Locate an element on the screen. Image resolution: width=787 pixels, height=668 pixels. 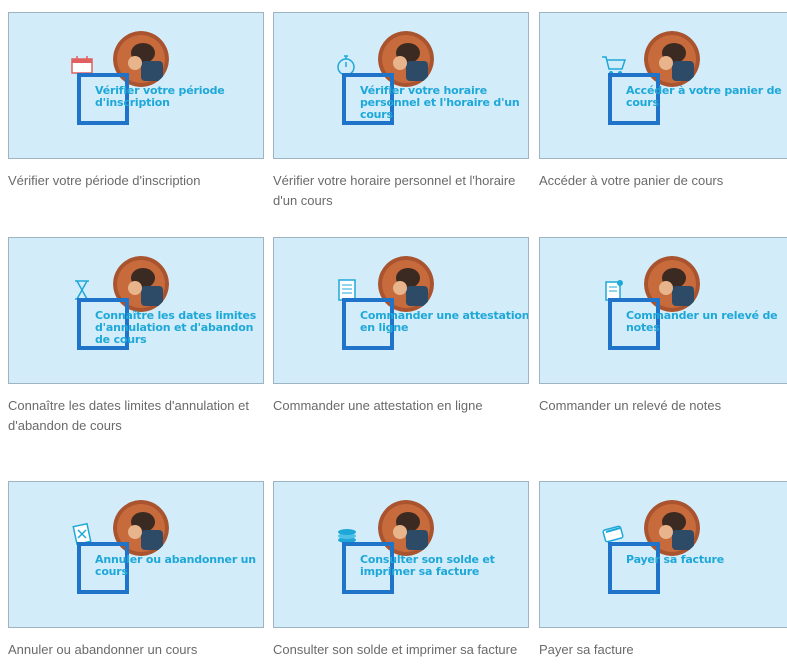
video-thumbnail: Vérifier votre période d'inscription is located at coordinates (136, 85).